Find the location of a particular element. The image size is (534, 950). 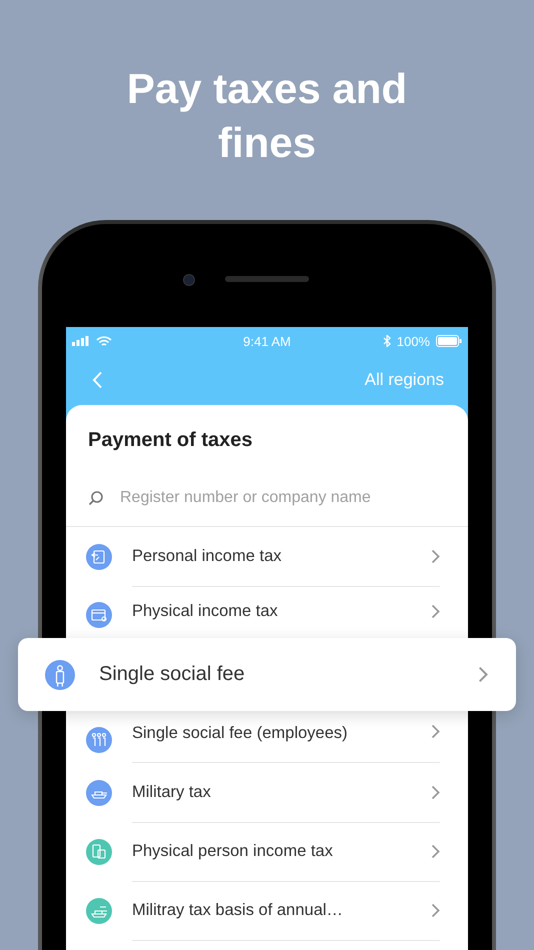

bluetooth-icon is located at coordinates (386, 341).